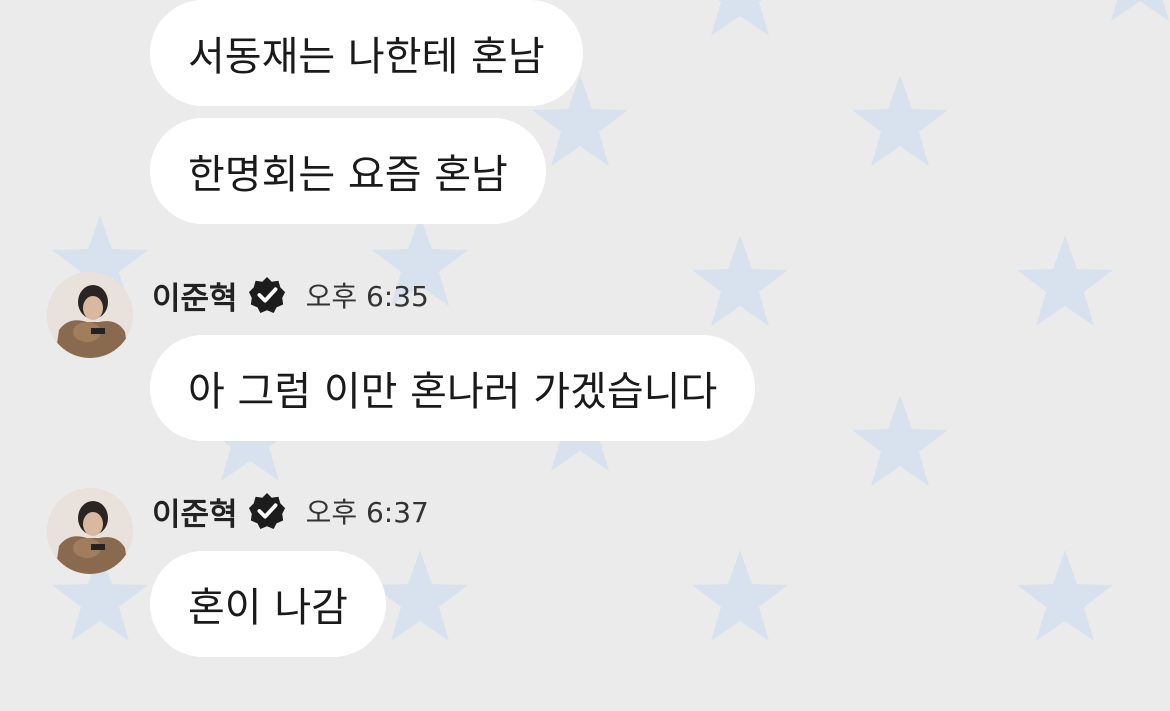 The height and width of the screenshot is (711, 1170). Describe the element at coordinates (348, 175) in the screenshot. I see `message-text: 한명회는 요즘 혼남` at that location.